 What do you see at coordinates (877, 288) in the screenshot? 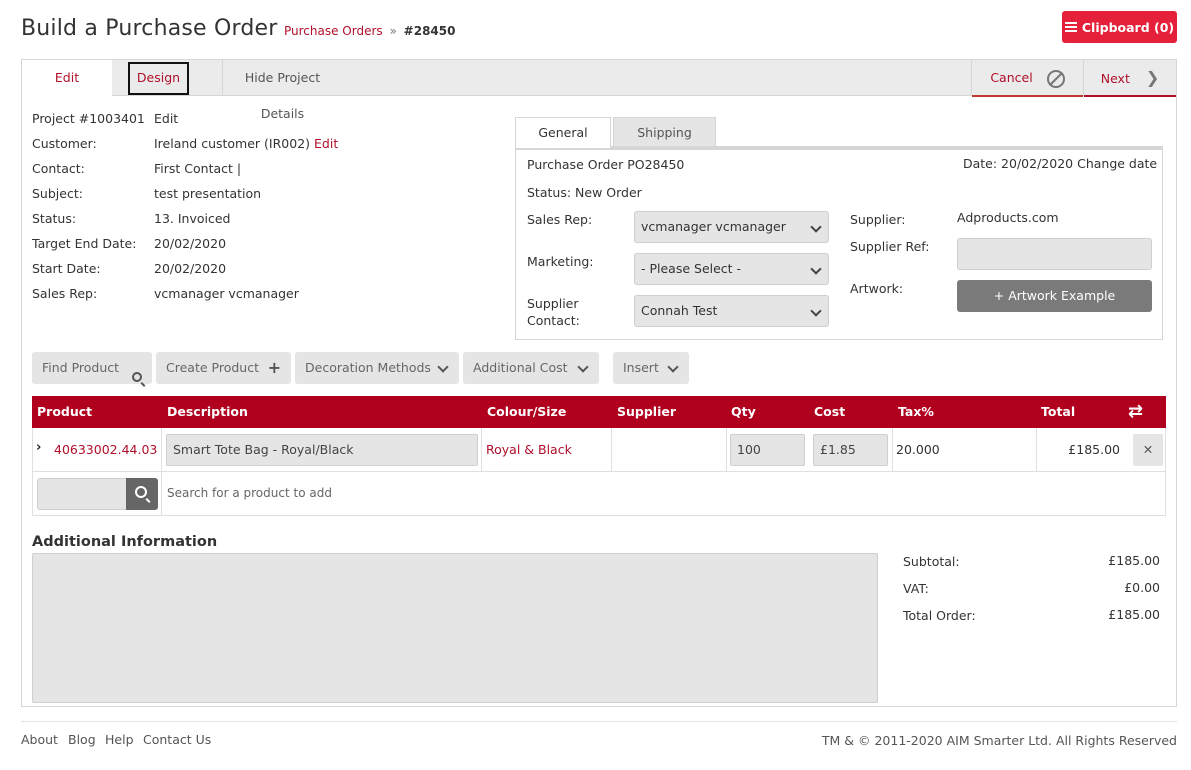
I see `artwork-label: Artwork:` at bounding box center [877, 288].